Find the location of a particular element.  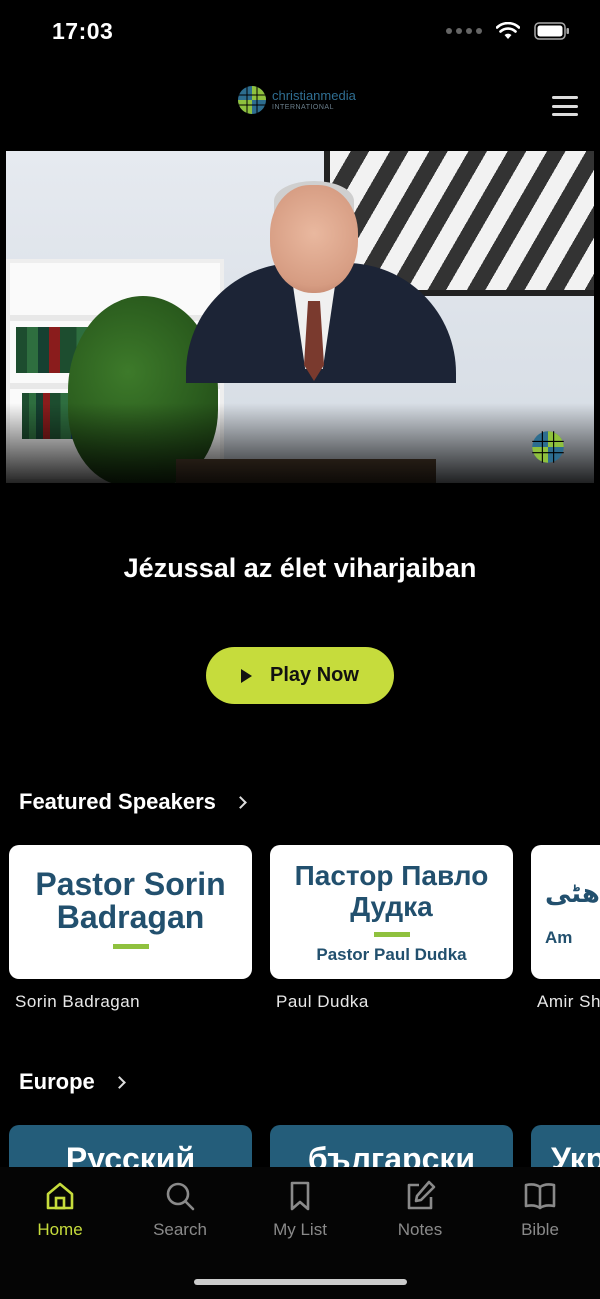

europe-header: Europe is located at coordinates (72, 1082).